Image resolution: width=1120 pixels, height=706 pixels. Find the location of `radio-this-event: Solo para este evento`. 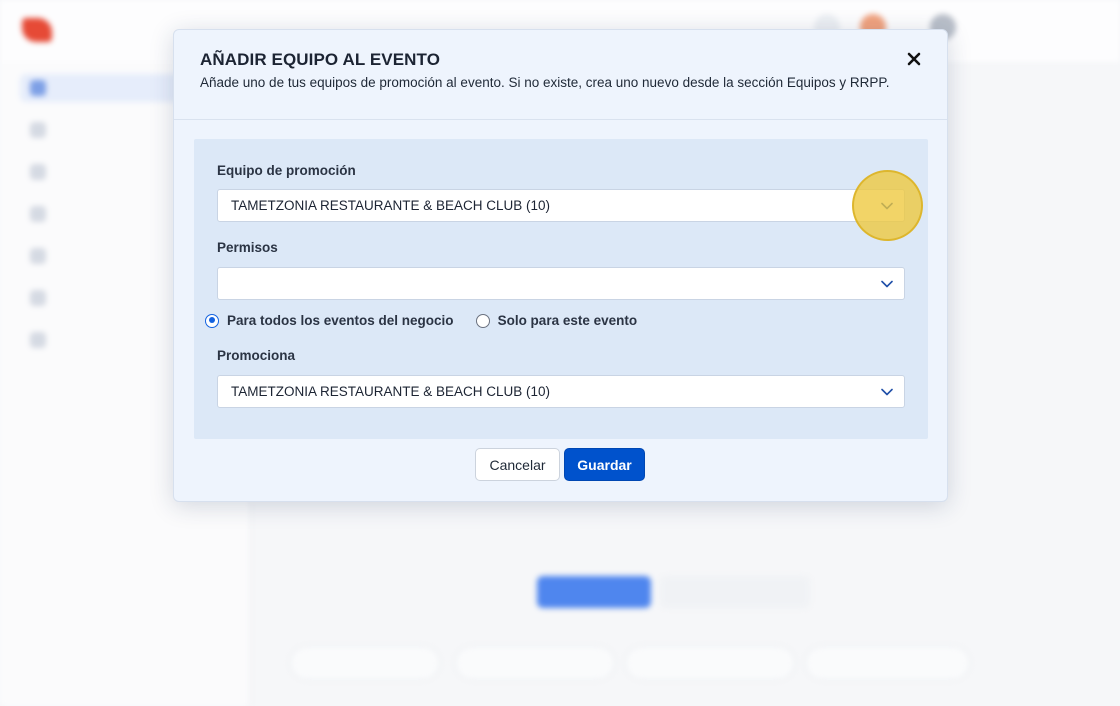

radio-this-event: Solo para este evento is located at coordinates (556, 320).